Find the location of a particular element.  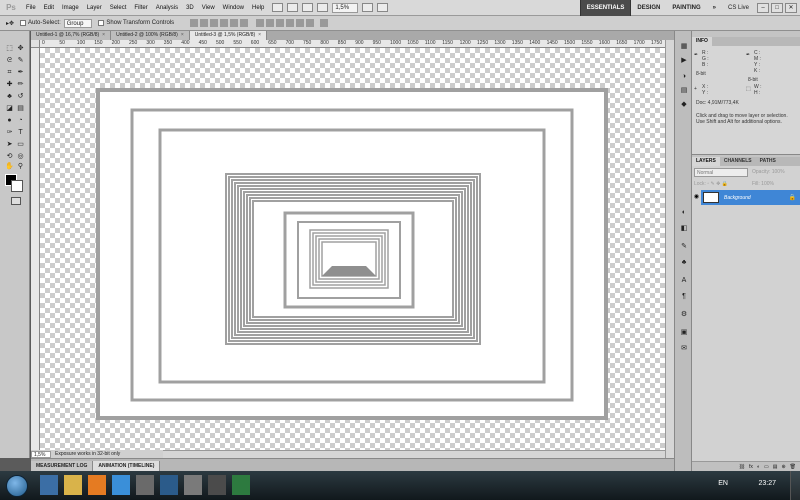

distribute-center-icon is located at coordinates (300, 23).